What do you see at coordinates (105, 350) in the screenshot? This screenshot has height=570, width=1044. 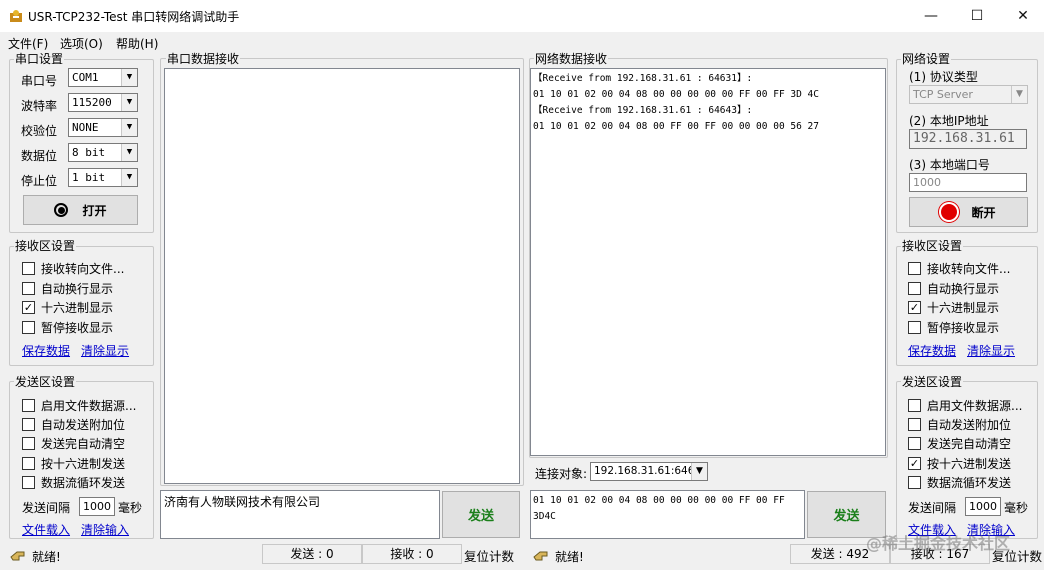 I see `left-clear-display-link: 清除显示` at bounding box center [105, 350].